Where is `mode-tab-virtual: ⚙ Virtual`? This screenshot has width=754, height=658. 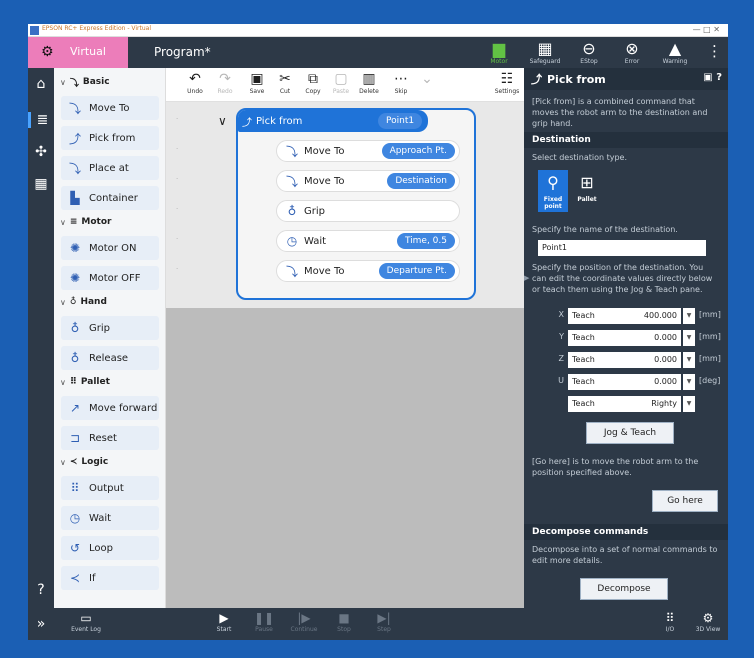
mode-tab-virtual: ⚙ Virtual is located at coordinates (78, 52).